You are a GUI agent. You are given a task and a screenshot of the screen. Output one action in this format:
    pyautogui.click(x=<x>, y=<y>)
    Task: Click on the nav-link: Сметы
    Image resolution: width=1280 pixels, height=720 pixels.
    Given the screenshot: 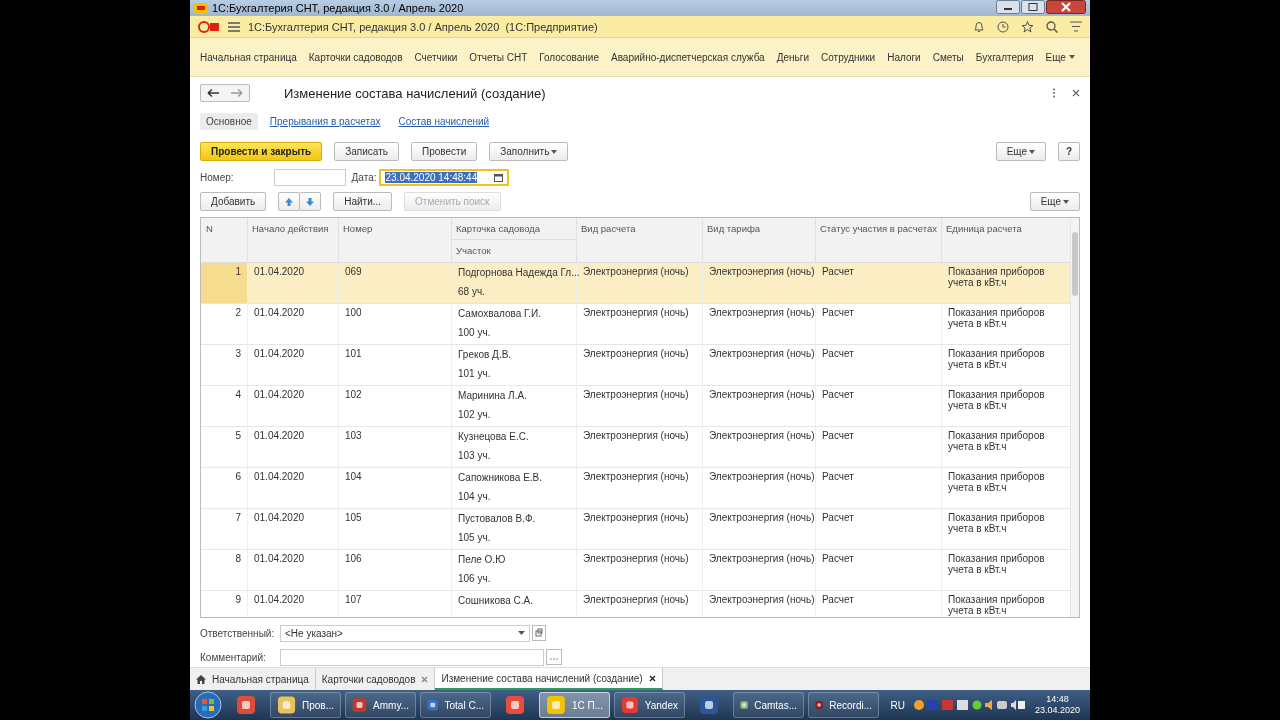 What is the action you would take?
    pyautogui.click(x=948, y=57)
    